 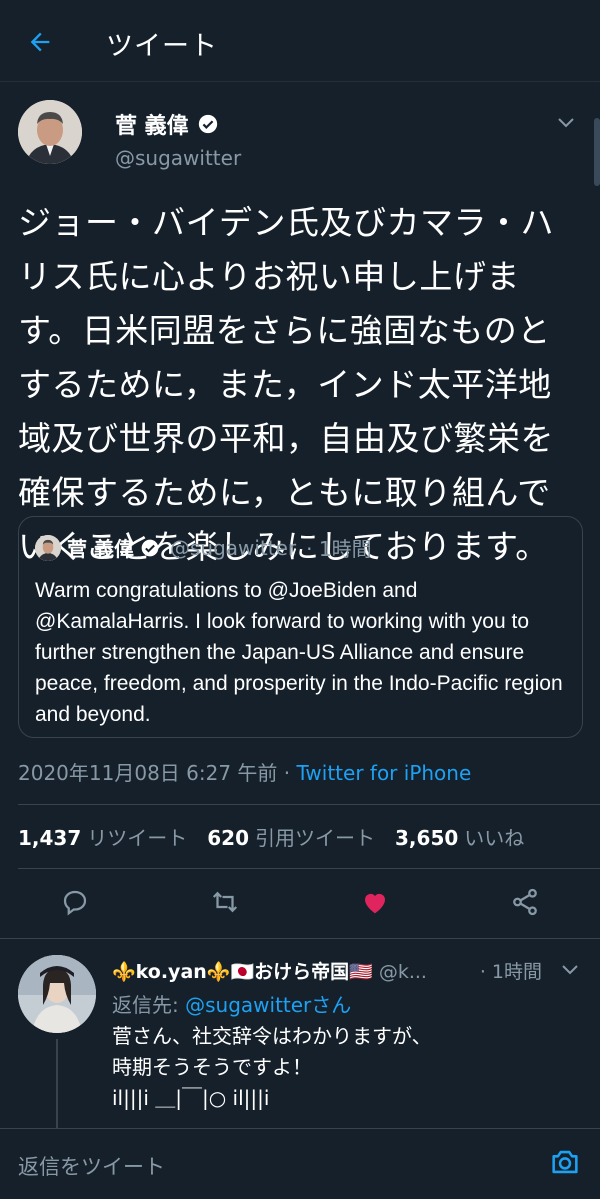 I want to click on tweet-stats: 1,437 リツイート 620 引用ツイート 3,650 いいね, so click(x=271, y=836).